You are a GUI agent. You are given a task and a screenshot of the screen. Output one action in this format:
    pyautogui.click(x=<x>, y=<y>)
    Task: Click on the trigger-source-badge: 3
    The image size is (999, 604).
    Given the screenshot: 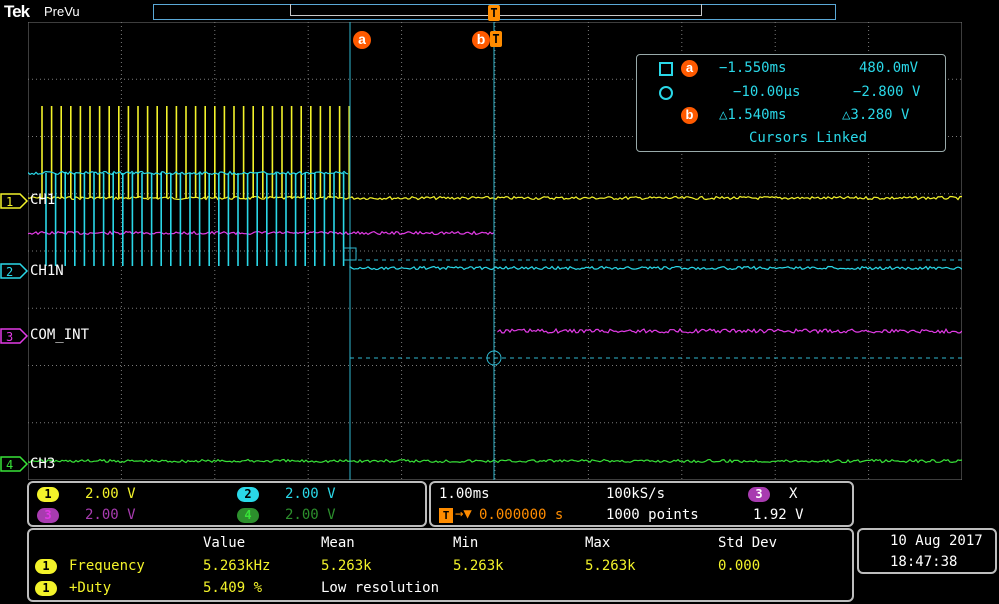 What is the action you would take?
    pyautogui.click(x=759, y=494)
    